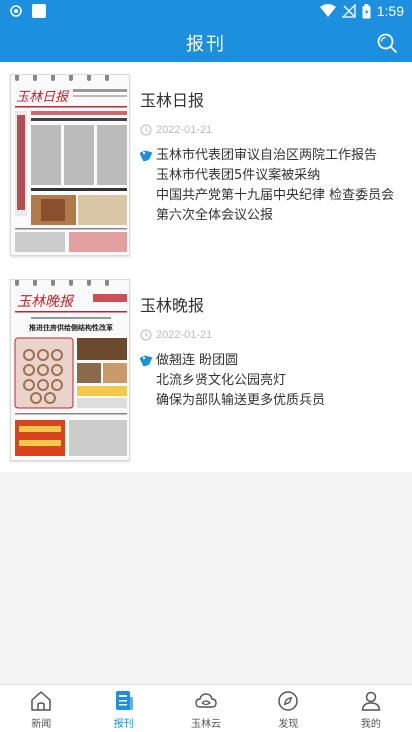 Image resolution: width=412 pixels, height=732 pixels. What do you see at coordinates (272, 361) in the screenshot?
I see `headline-item: 做翘连 盼团圆` at bounding box center [272, 361].